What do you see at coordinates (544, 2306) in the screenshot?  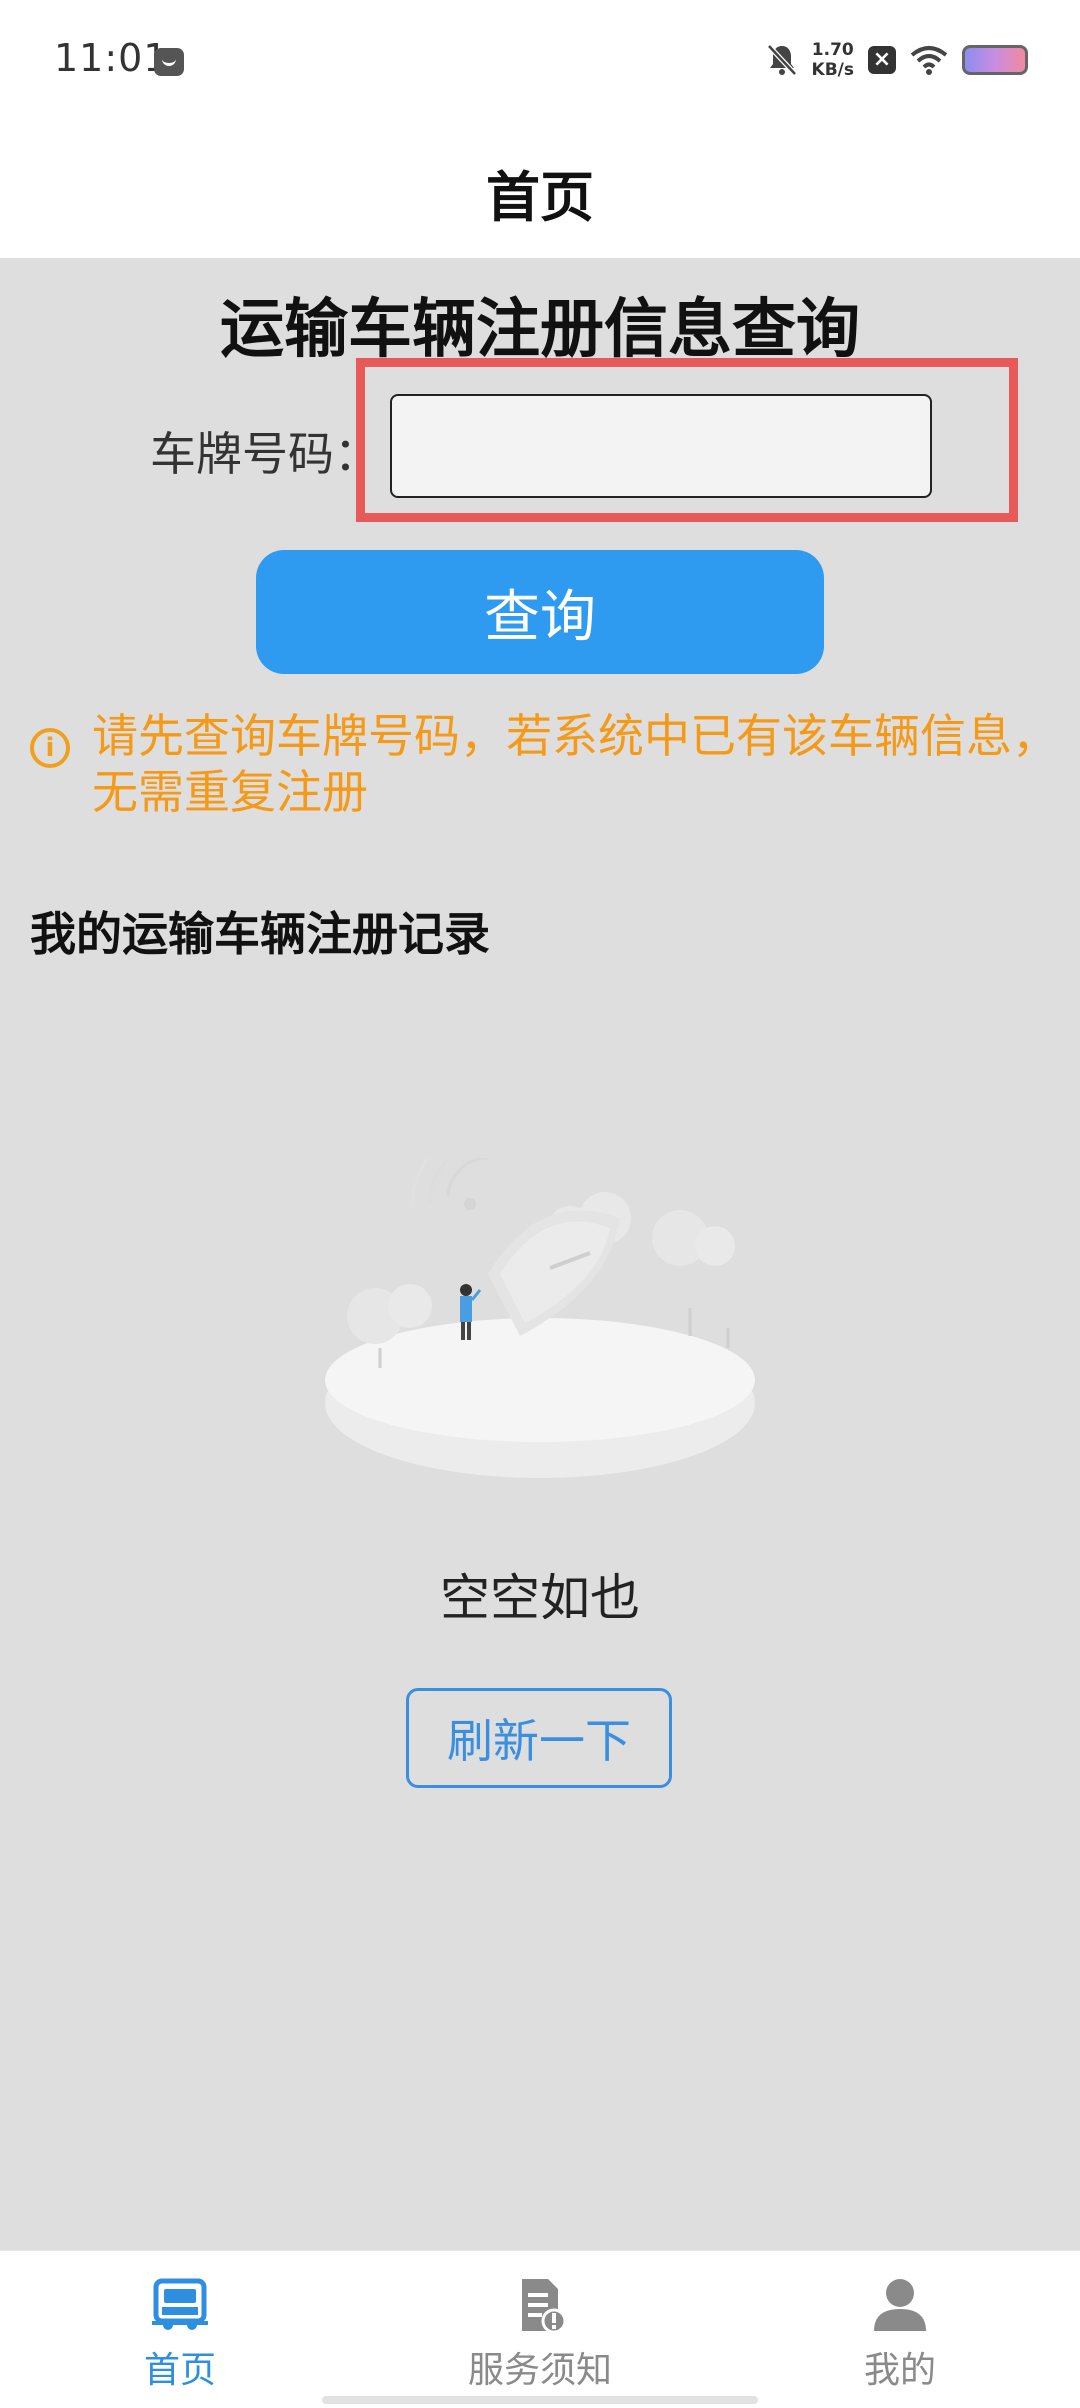 I see `document-alert-icon` at bounding box center [544, 2306].